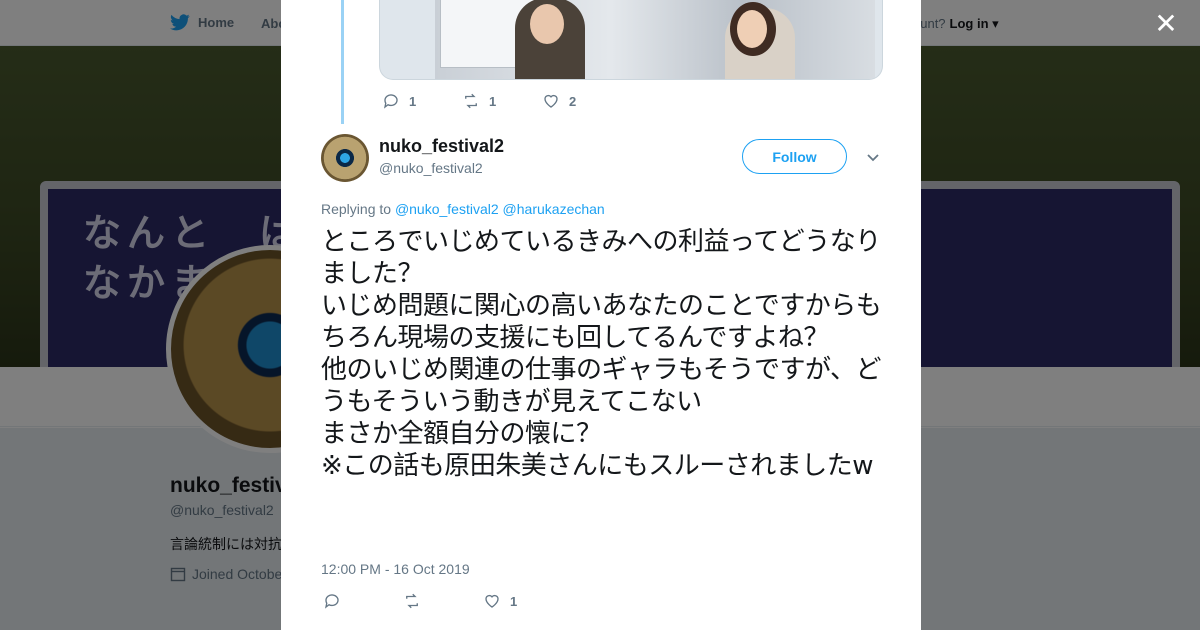  I want to click on like-button: 2, so click(582, 101).